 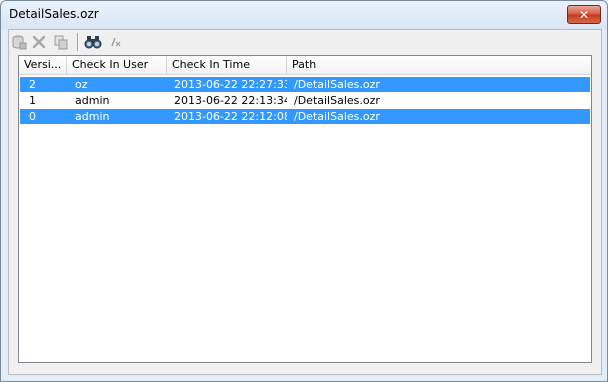 I want to click on cell-version: 0, so click(x=32, y=116).